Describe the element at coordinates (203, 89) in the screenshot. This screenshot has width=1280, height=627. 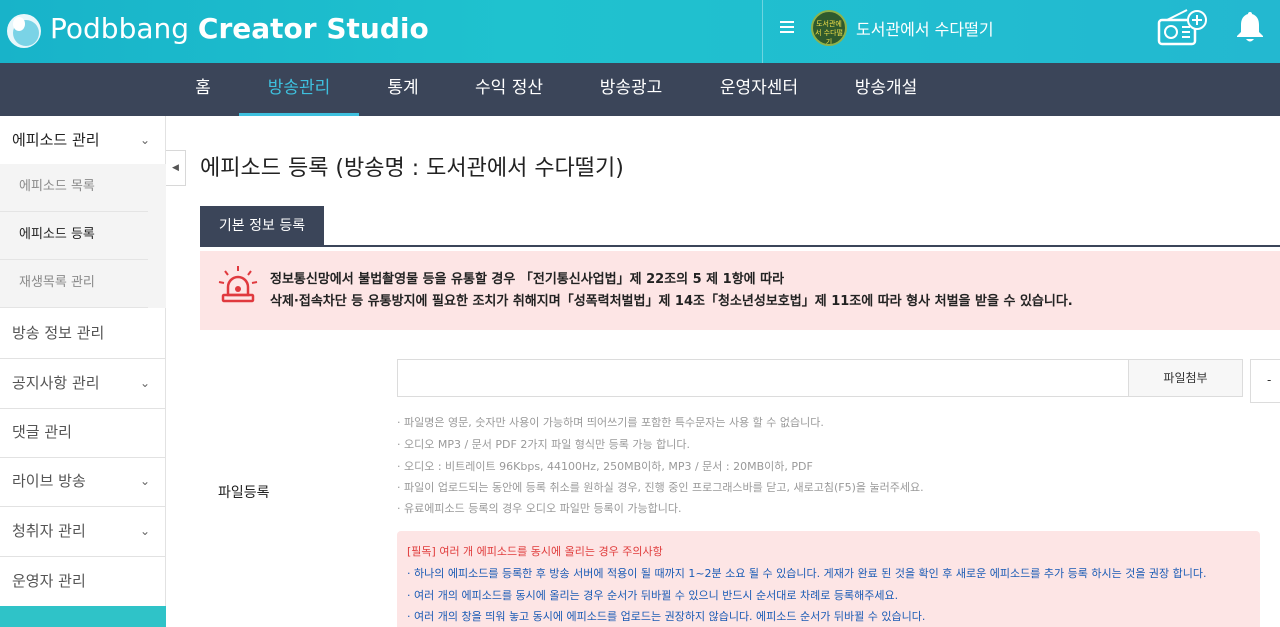
I see `nav-home: 홈` at that location.